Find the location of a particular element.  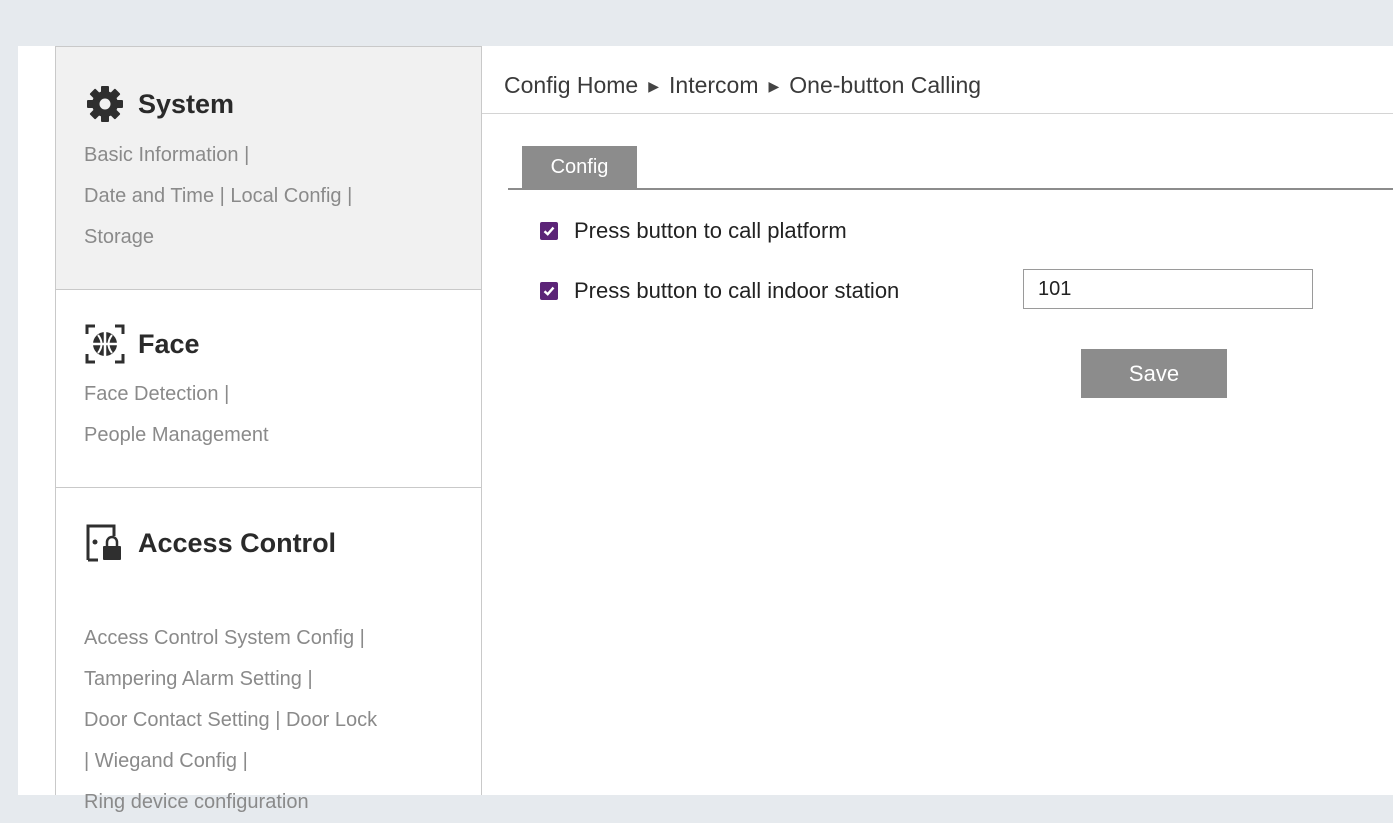

call-indoor-checkbox is located at coordinates (549, 291).